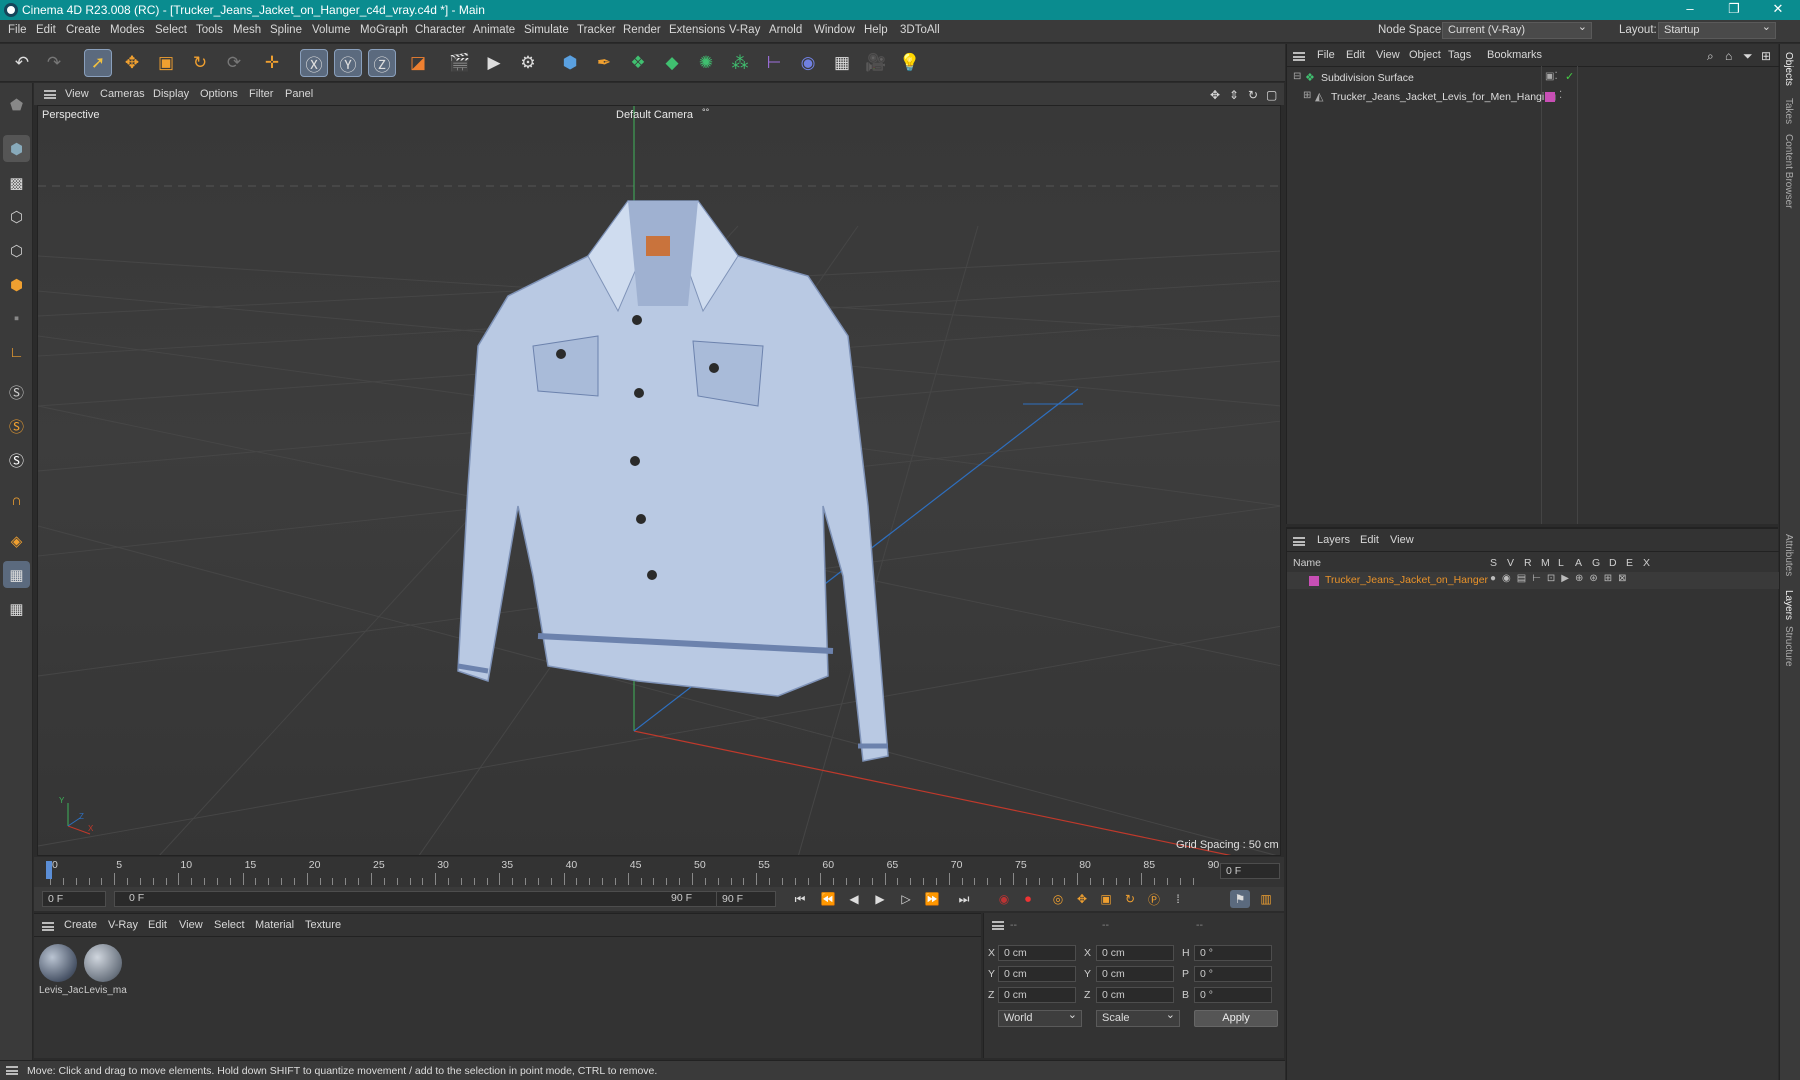  Describe the element at coordinates (127, 30) in the screenshot. I see `menu-modes: Modes` at that location.